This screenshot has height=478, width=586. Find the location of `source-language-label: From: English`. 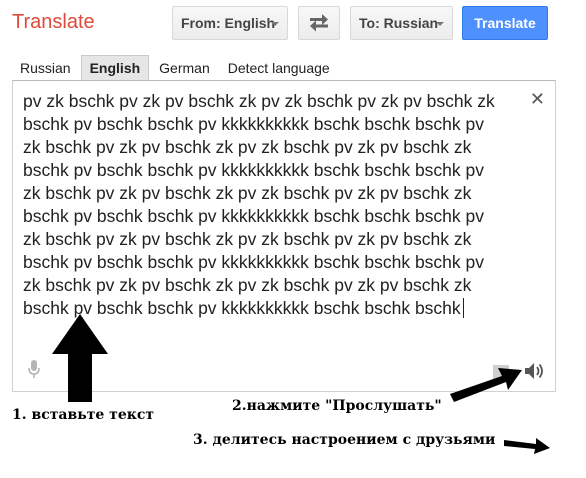

source-language-label: From: English is located at coordinates (228, 23).